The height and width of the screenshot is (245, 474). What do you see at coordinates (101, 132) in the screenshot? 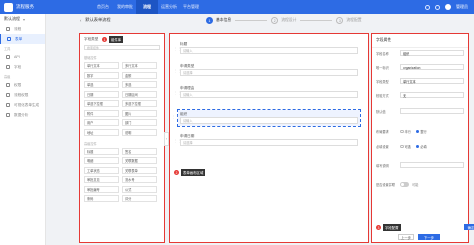
I see `component-item: 地址` at bounding box center [101, 132].